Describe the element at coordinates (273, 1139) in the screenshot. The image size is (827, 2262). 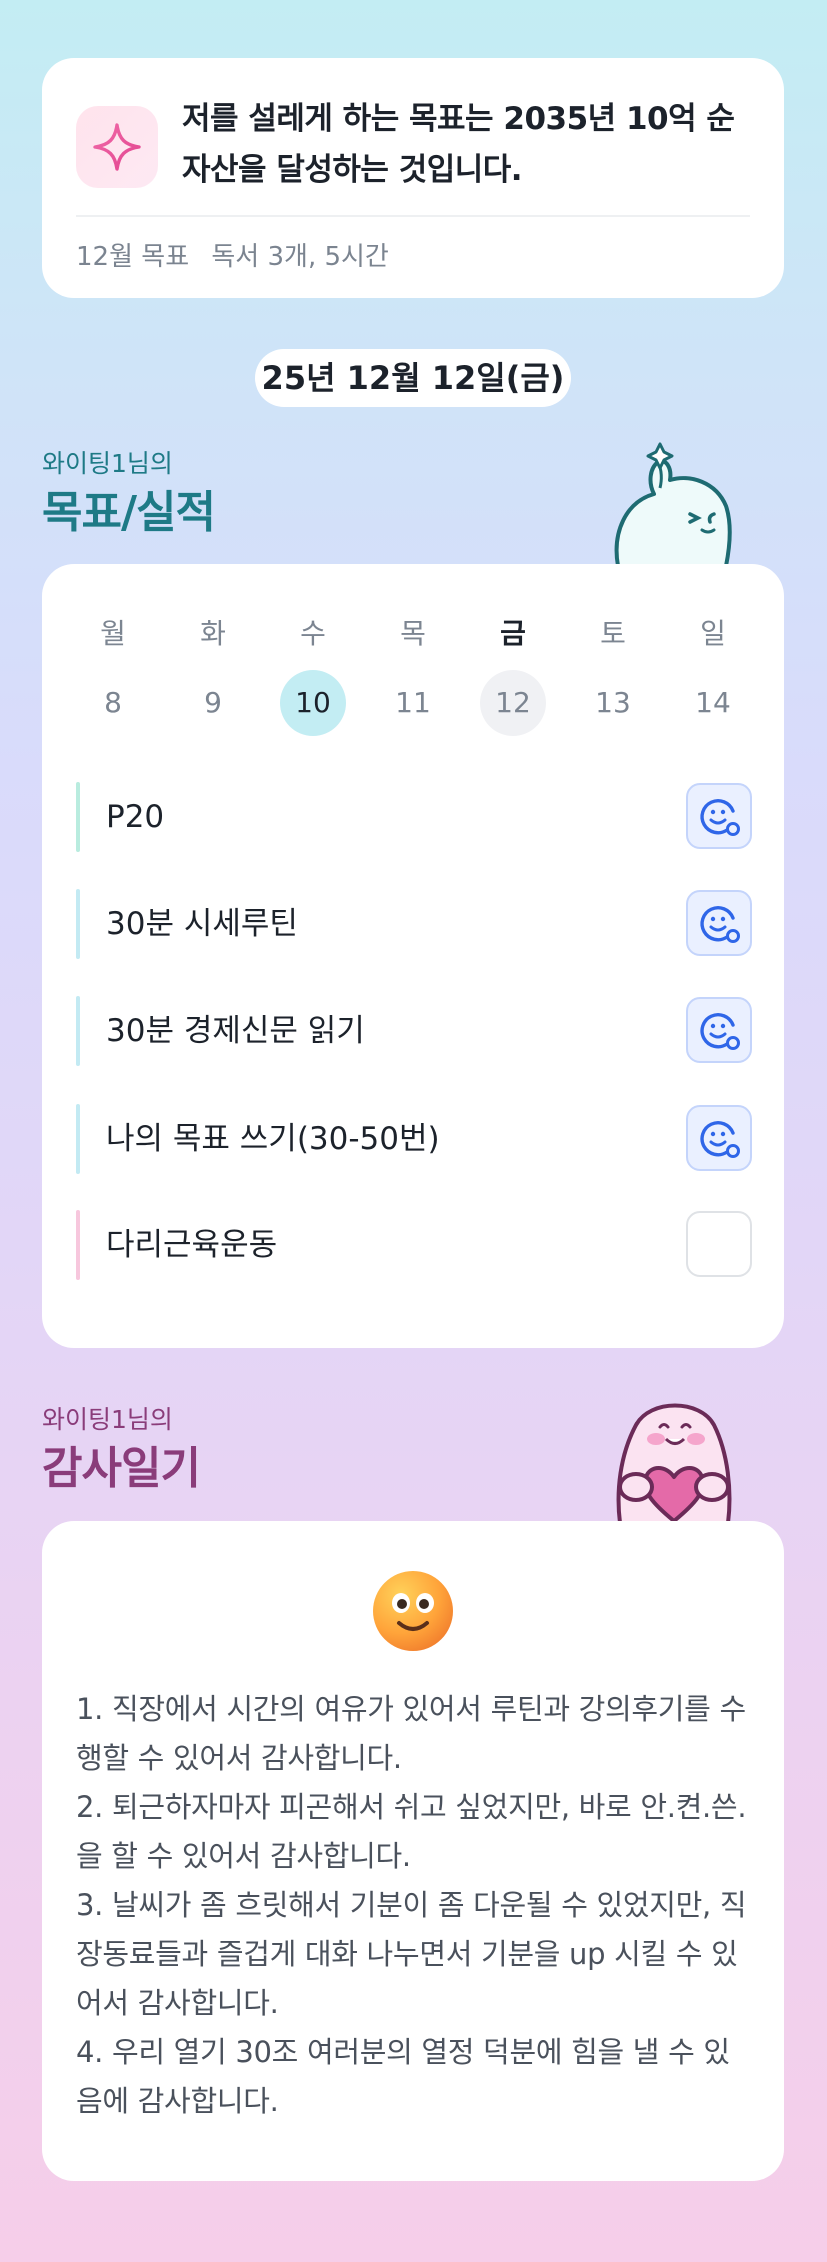
I see `task-label: 나의 목표 쓰기(30-50번)` at that location.